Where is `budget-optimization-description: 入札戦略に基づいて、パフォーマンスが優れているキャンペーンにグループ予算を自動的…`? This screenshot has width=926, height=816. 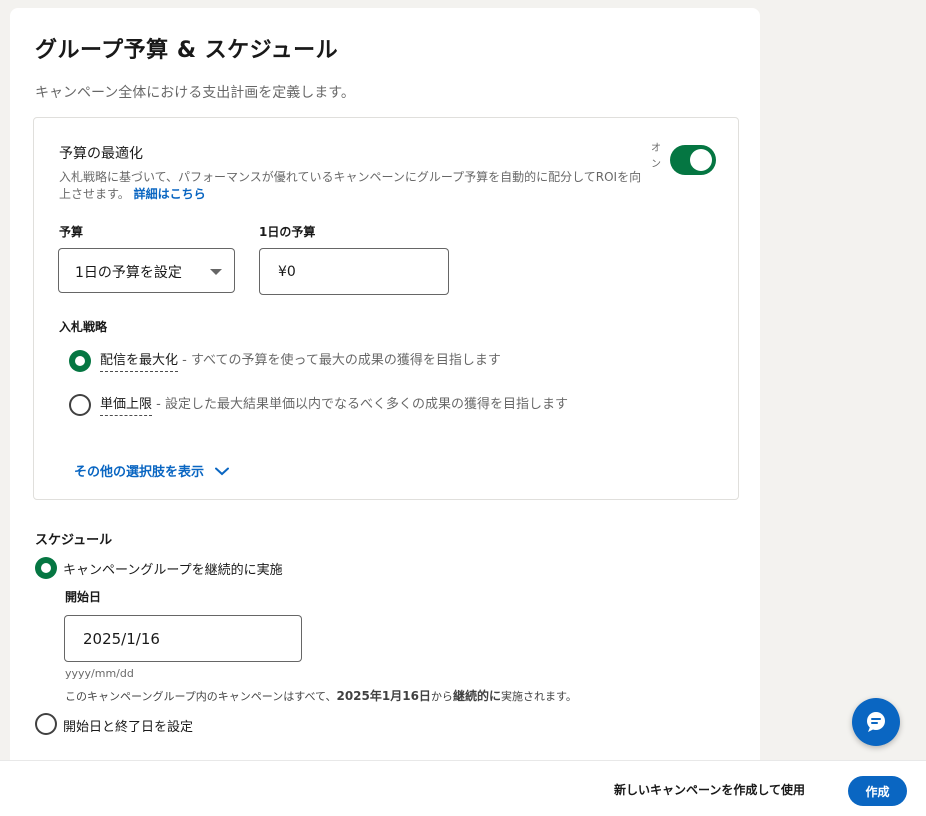
budget-optimization-description: 入札戦略に基づいて、パフォーマンスが優れているキャンペーンにグループ予算を自動的… is located at coordinates (354, 186).